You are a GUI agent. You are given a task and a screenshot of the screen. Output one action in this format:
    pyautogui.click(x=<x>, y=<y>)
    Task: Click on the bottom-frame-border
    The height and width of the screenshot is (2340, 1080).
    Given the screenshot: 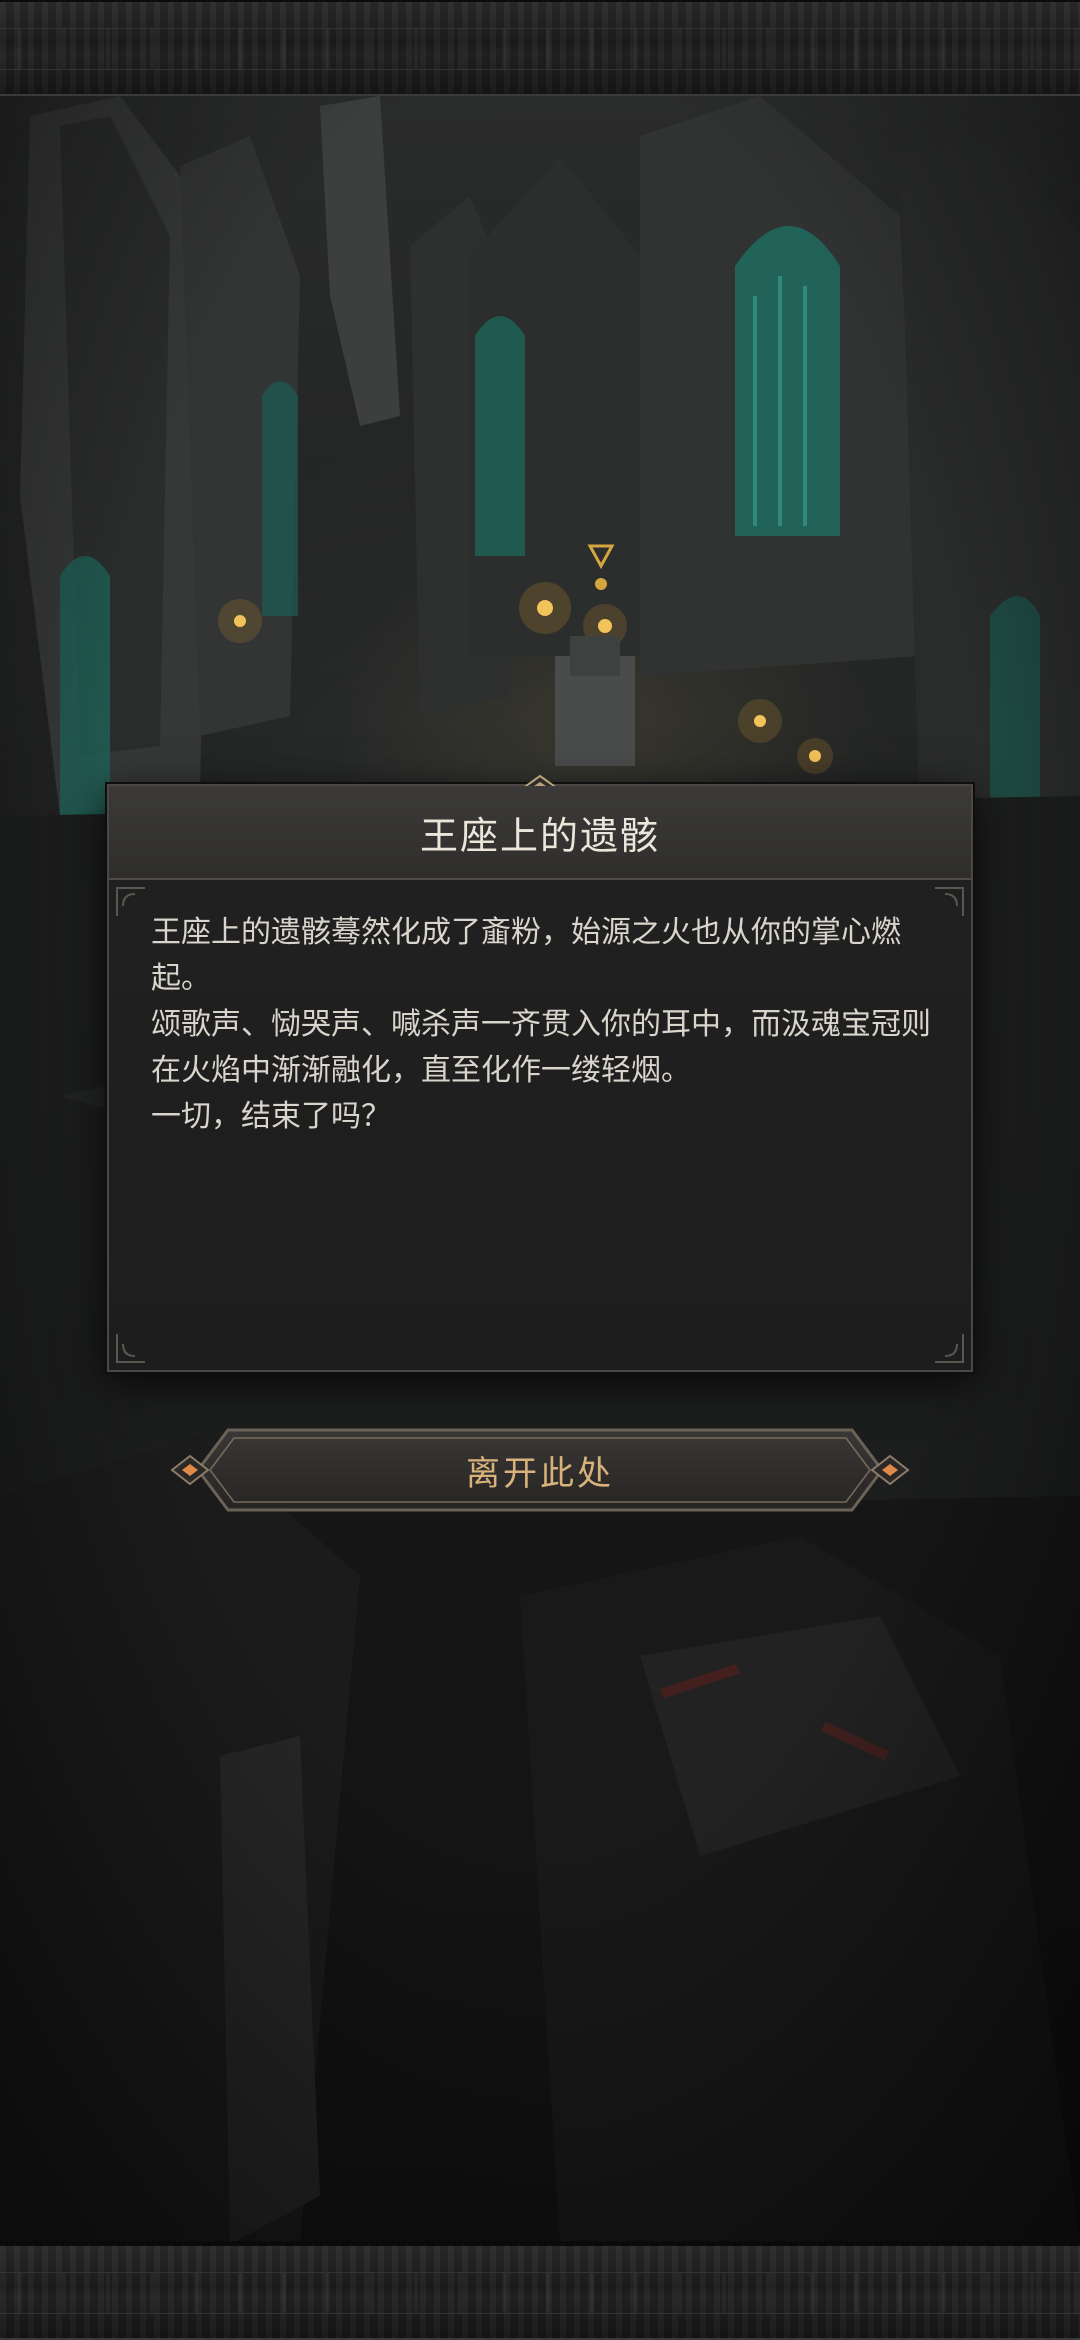 What is the action you would take?
    pyautogui.click(x=540, y=2290)
    